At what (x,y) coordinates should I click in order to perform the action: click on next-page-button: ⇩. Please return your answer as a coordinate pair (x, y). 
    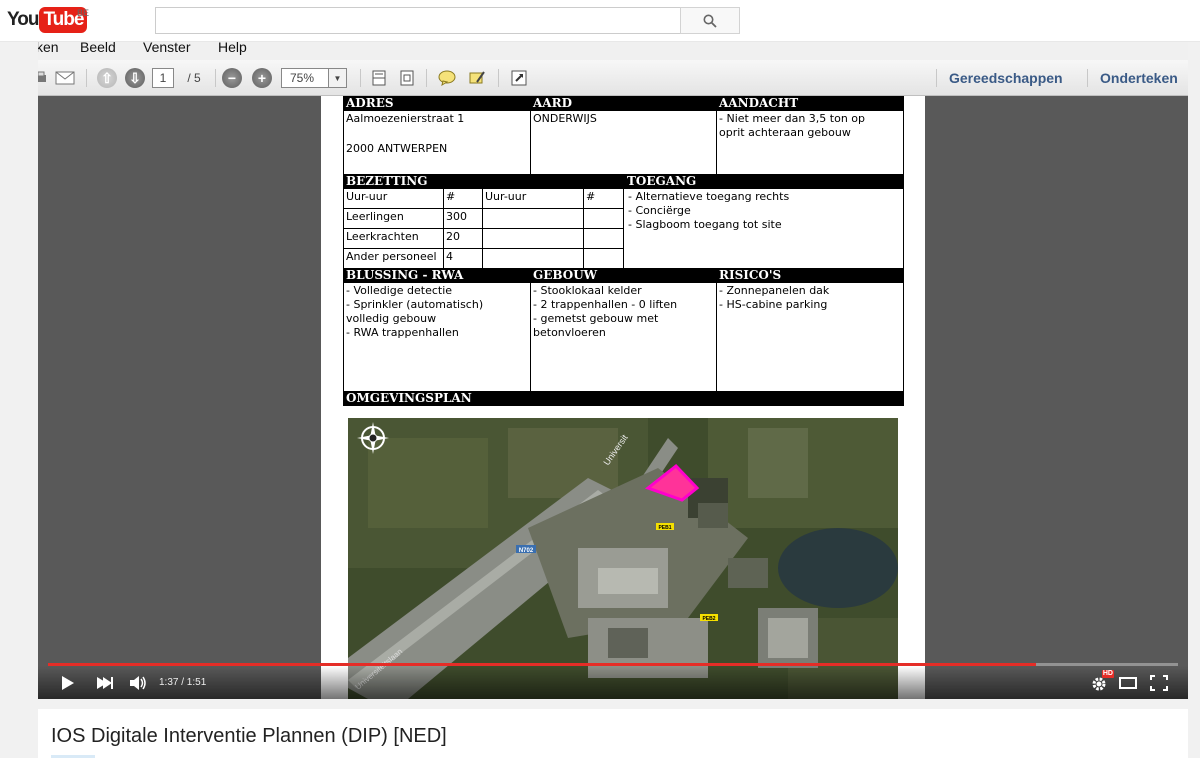
    Looking at the image, I should click on (135, 78).